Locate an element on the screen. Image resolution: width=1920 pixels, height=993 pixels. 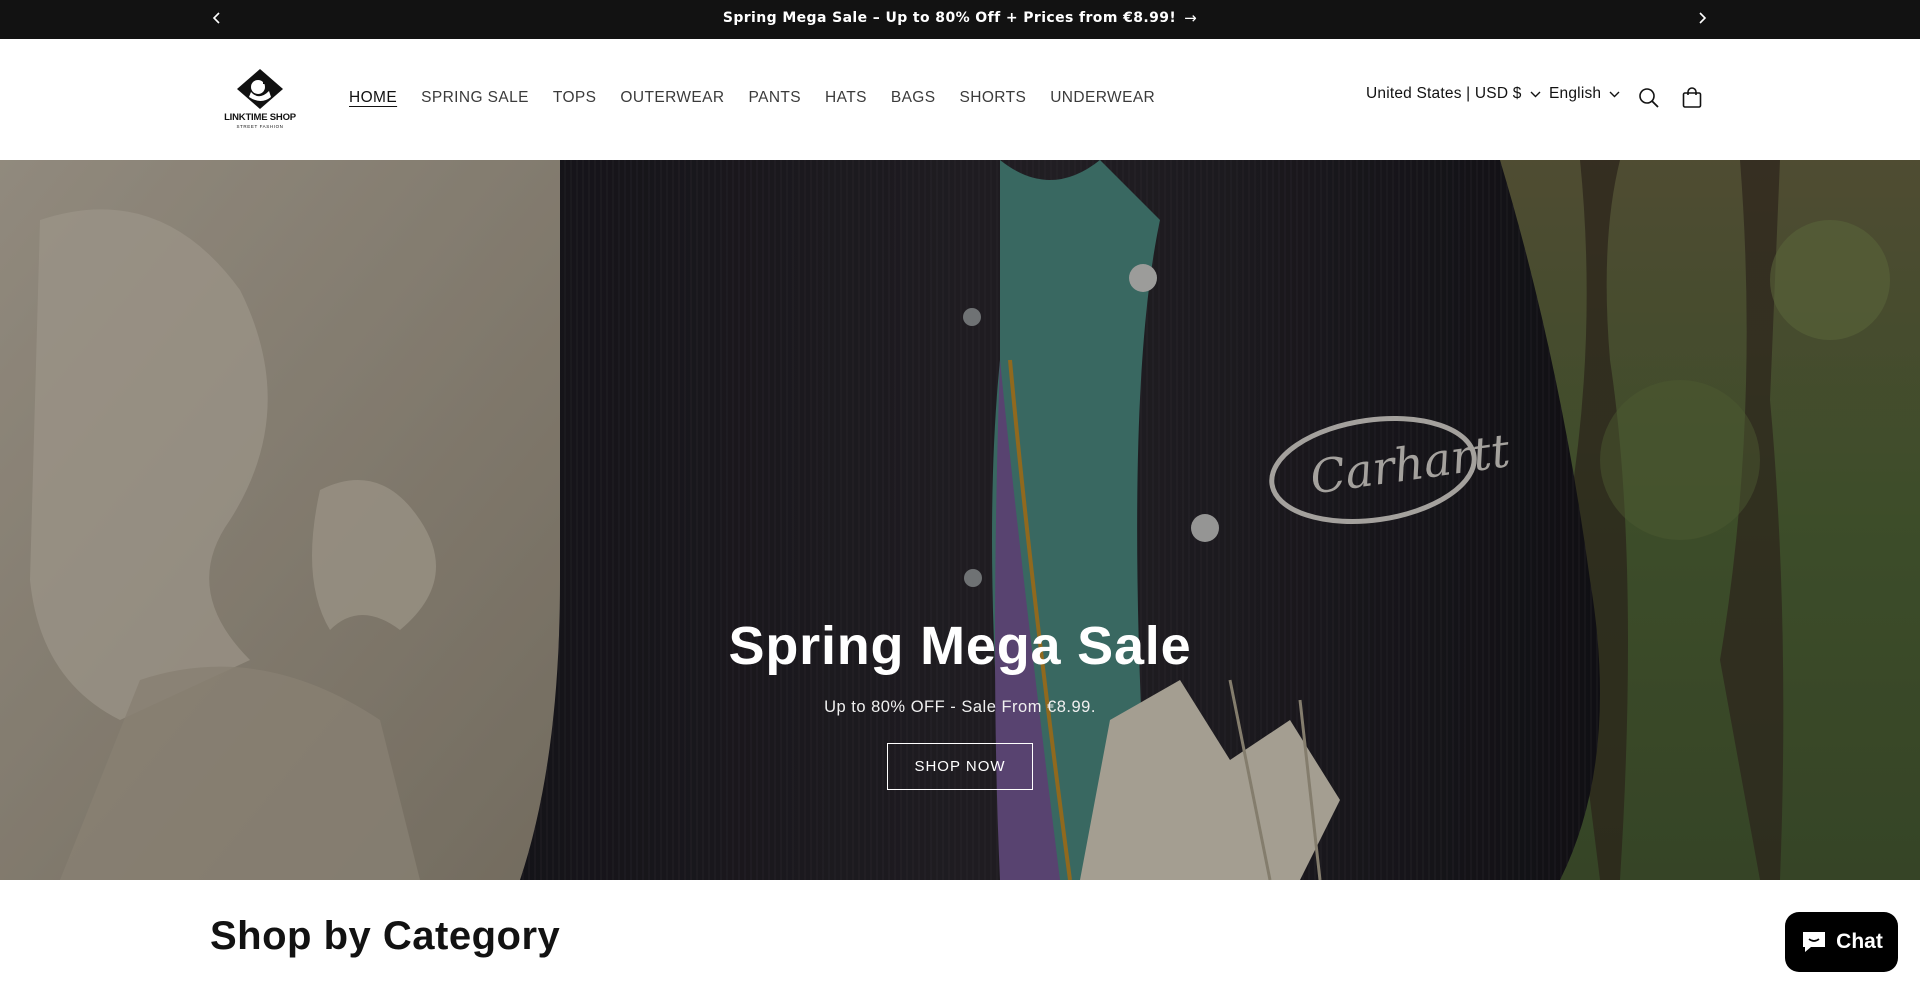
country-selector: United States | USD $ is located at coordinates (1453, 94).